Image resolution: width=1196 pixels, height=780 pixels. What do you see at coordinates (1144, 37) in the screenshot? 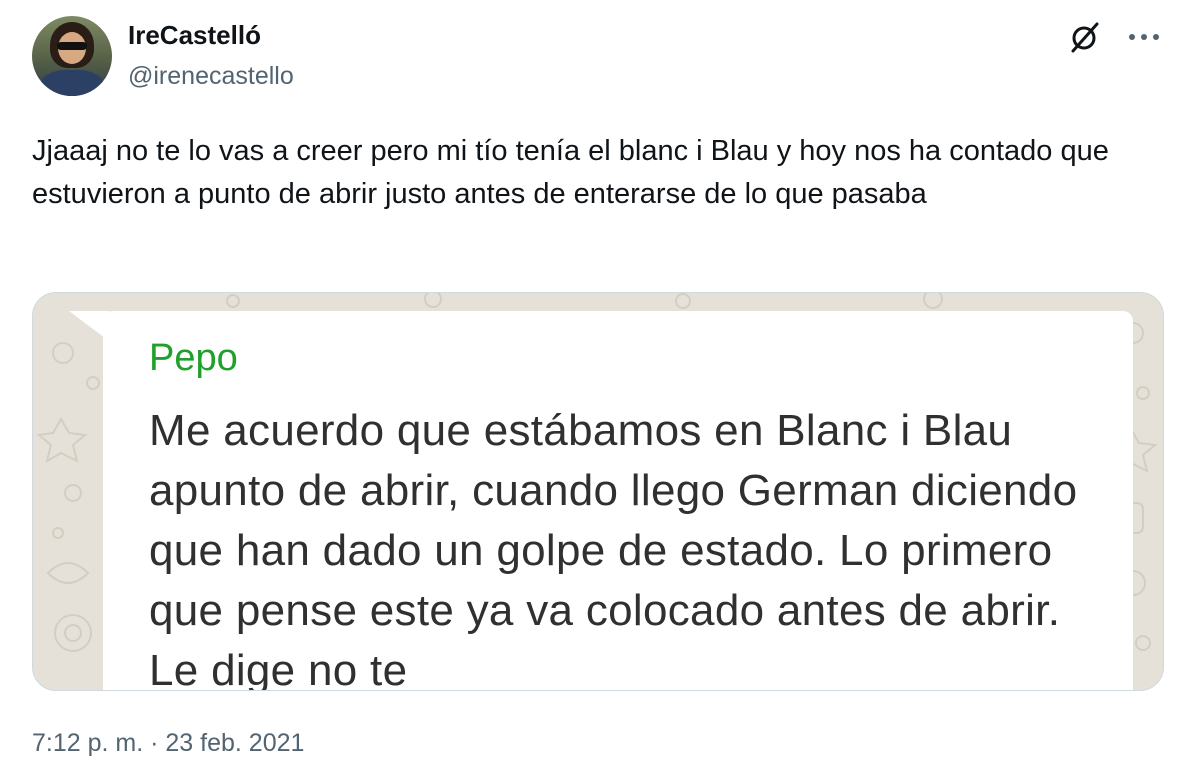
I see `more-options-icon` at bounding box center [1144, 37].